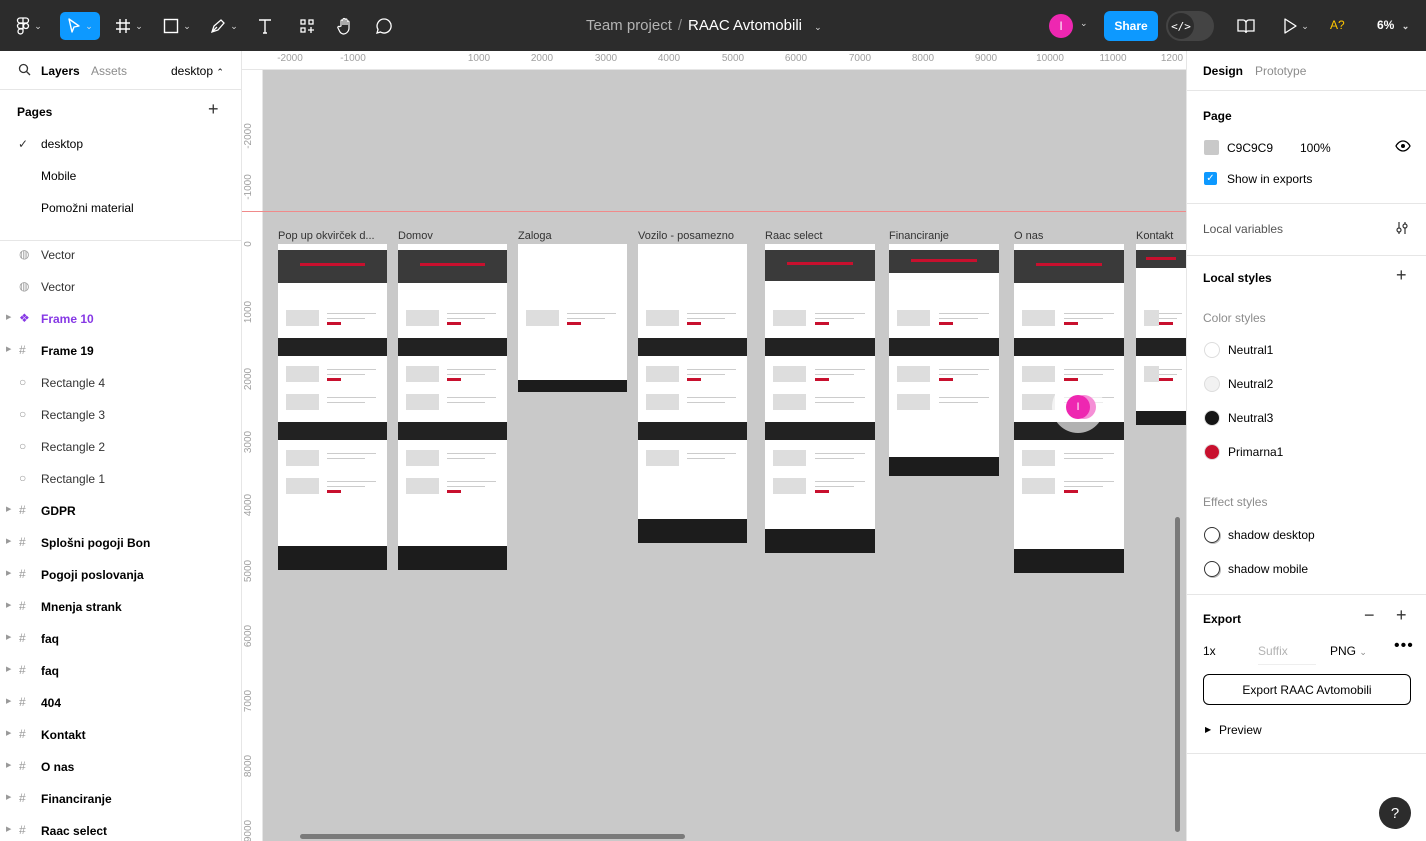  Describe the element at coordinates (1401, 275) in the screenshot. I see `add-style-plus-icon: +` at that location.